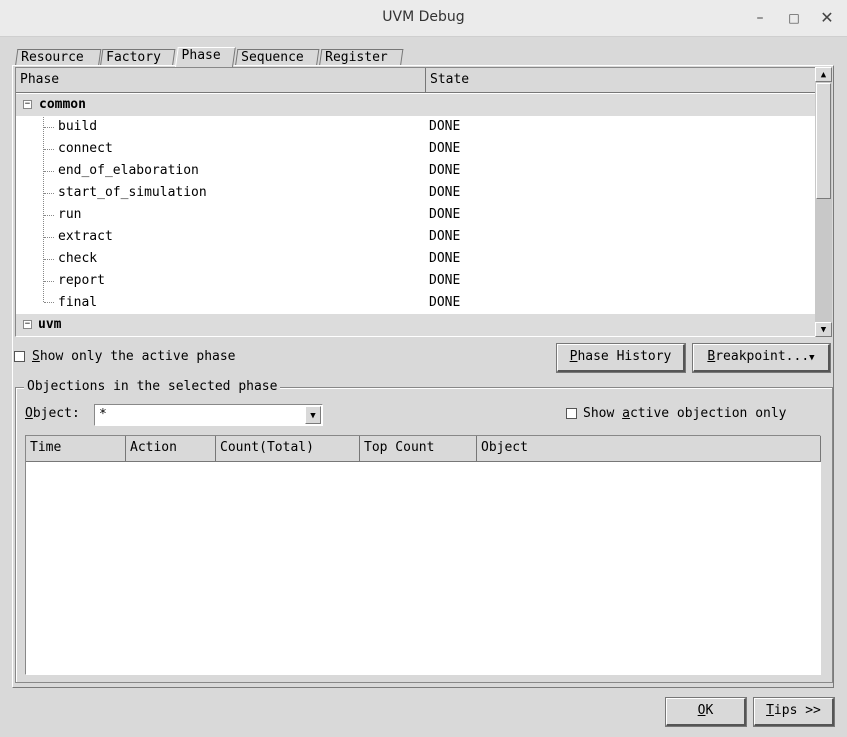 This screenshot has height=737, width=847. I want to click on column-header-top-count: Top Count, so click(418, 449).